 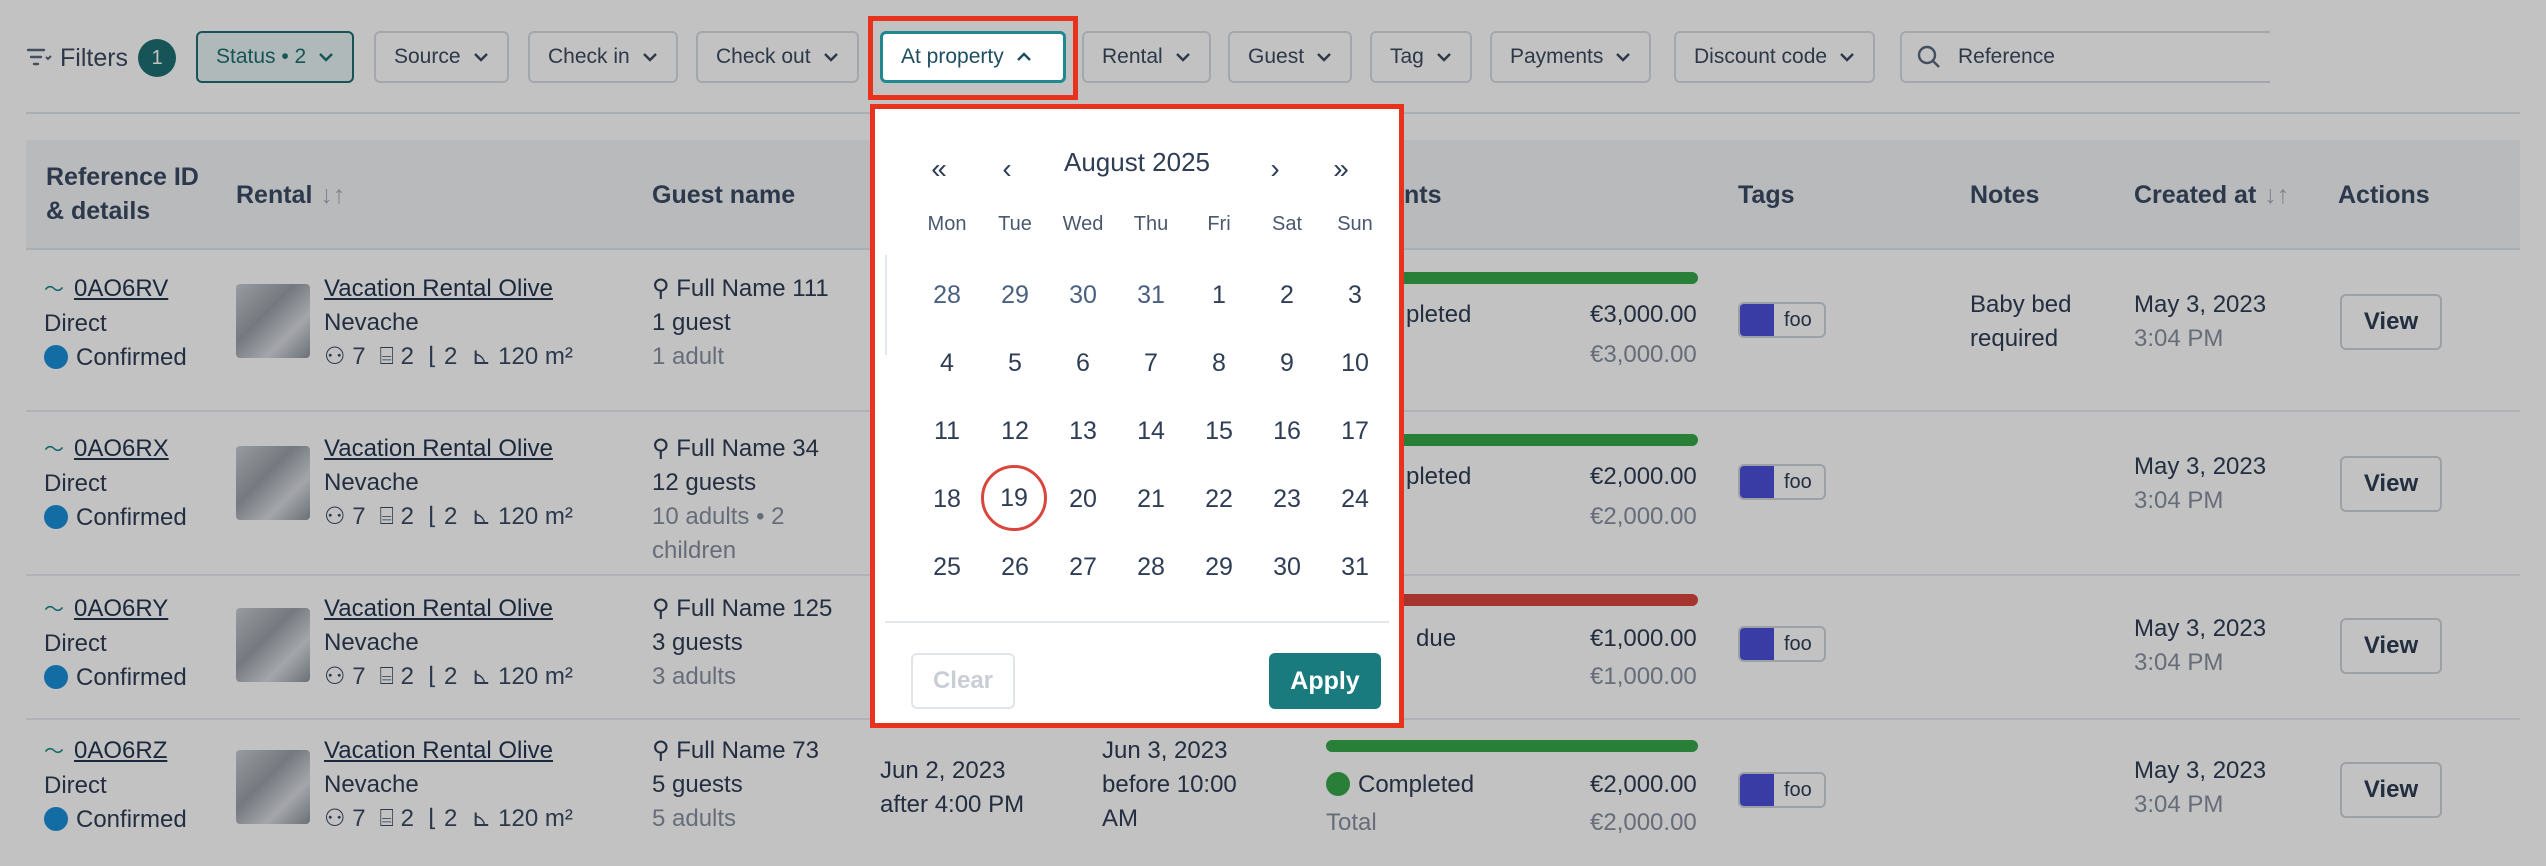 I want to click on next-year-button: », so click(x=1341, y=169).